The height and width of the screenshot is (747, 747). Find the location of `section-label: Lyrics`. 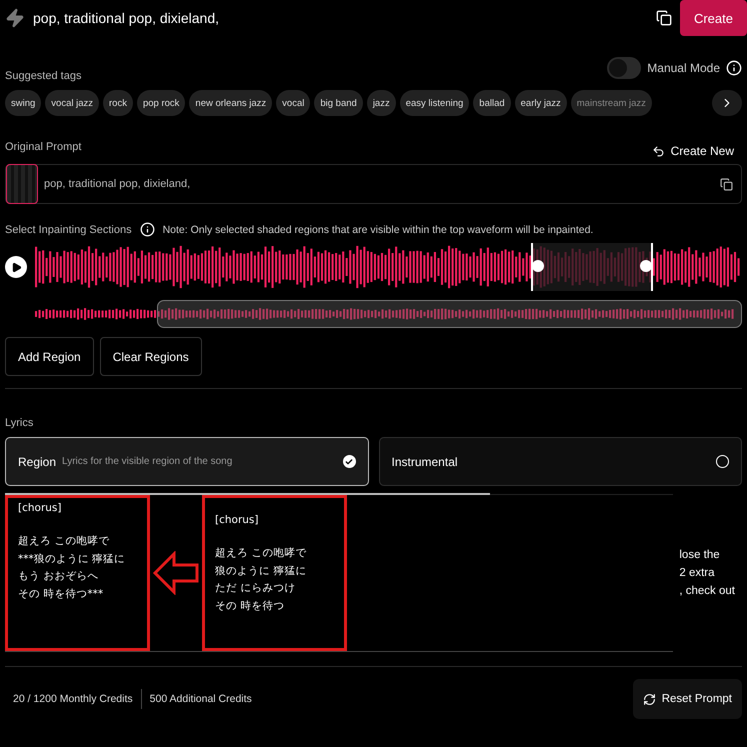

section-label: Lyrics is located at coordinates (19, 423).